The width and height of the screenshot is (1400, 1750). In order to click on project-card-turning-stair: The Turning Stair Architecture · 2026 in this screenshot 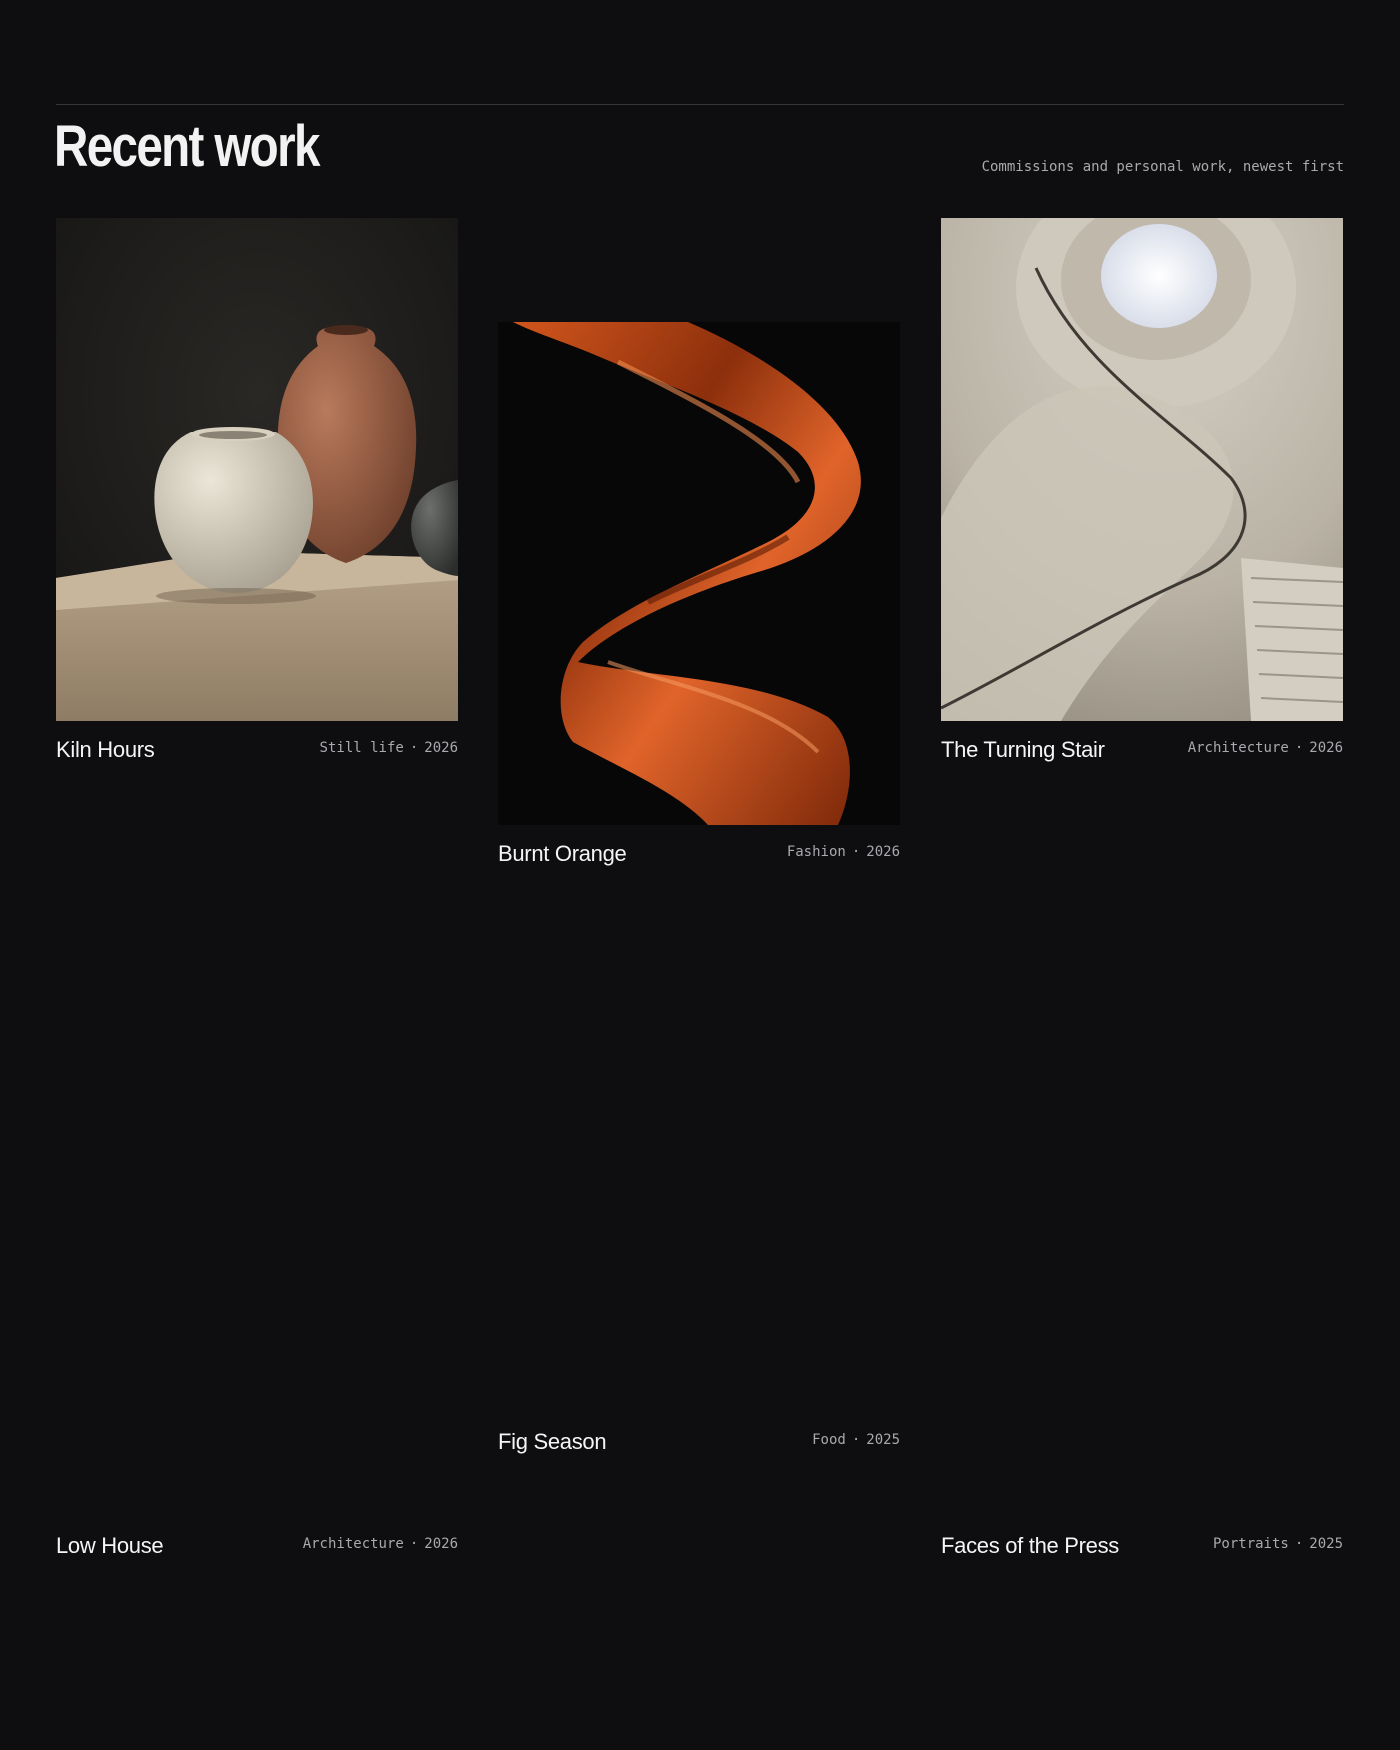, I will do `click(1142, 490)`.